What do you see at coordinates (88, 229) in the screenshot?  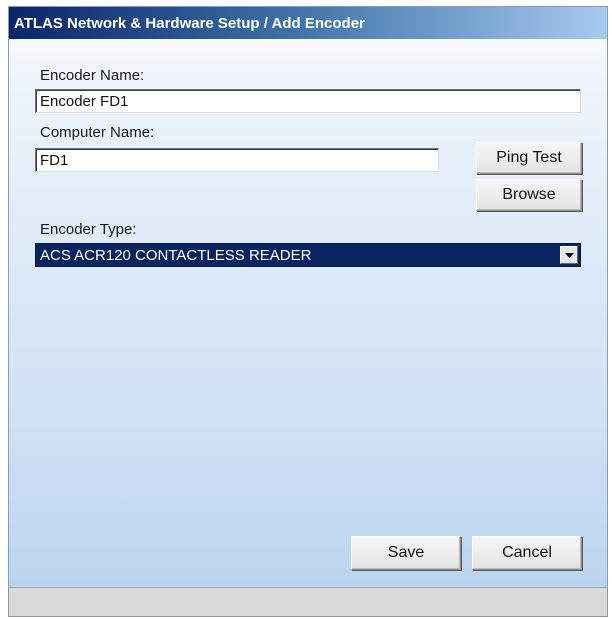 I see `encoder-type-label: Encoder Type:` at bounding box center [88, 229].